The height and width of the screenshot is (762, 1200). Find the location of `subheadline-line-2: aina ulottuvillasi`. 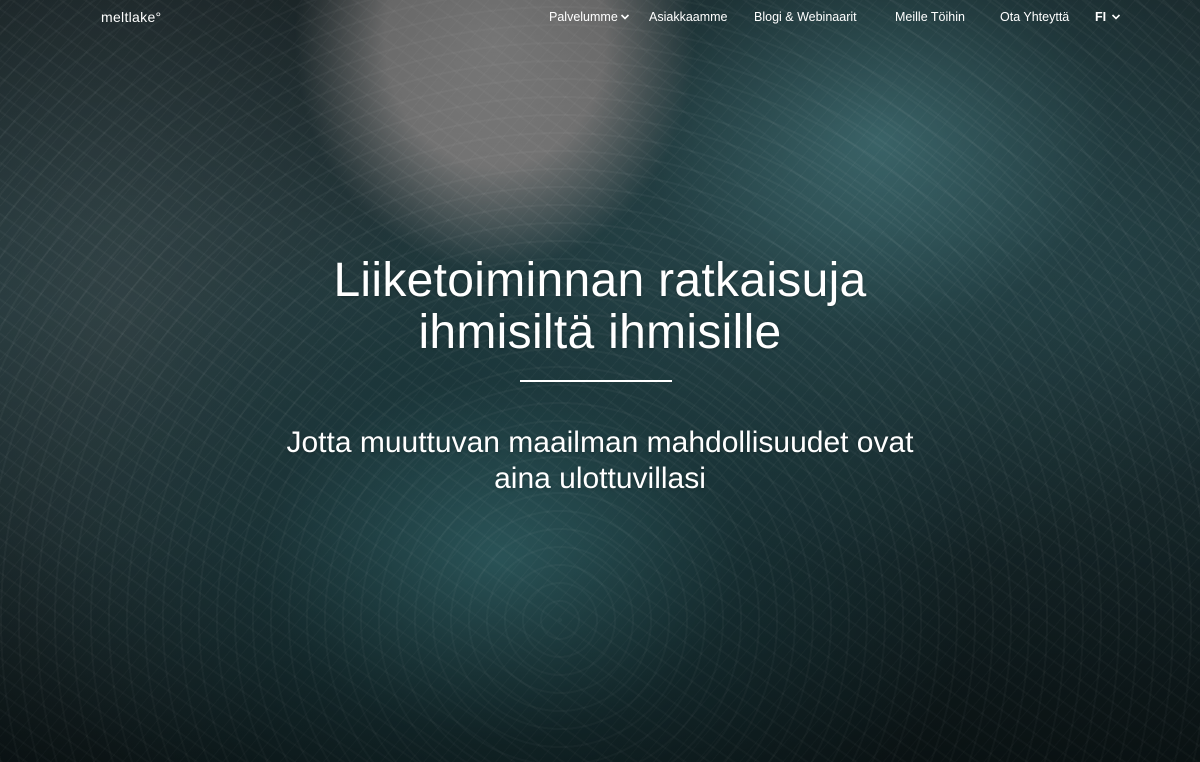

subheadline-line-2: aina ulottuvillasi is located at coordinates (600, 478).